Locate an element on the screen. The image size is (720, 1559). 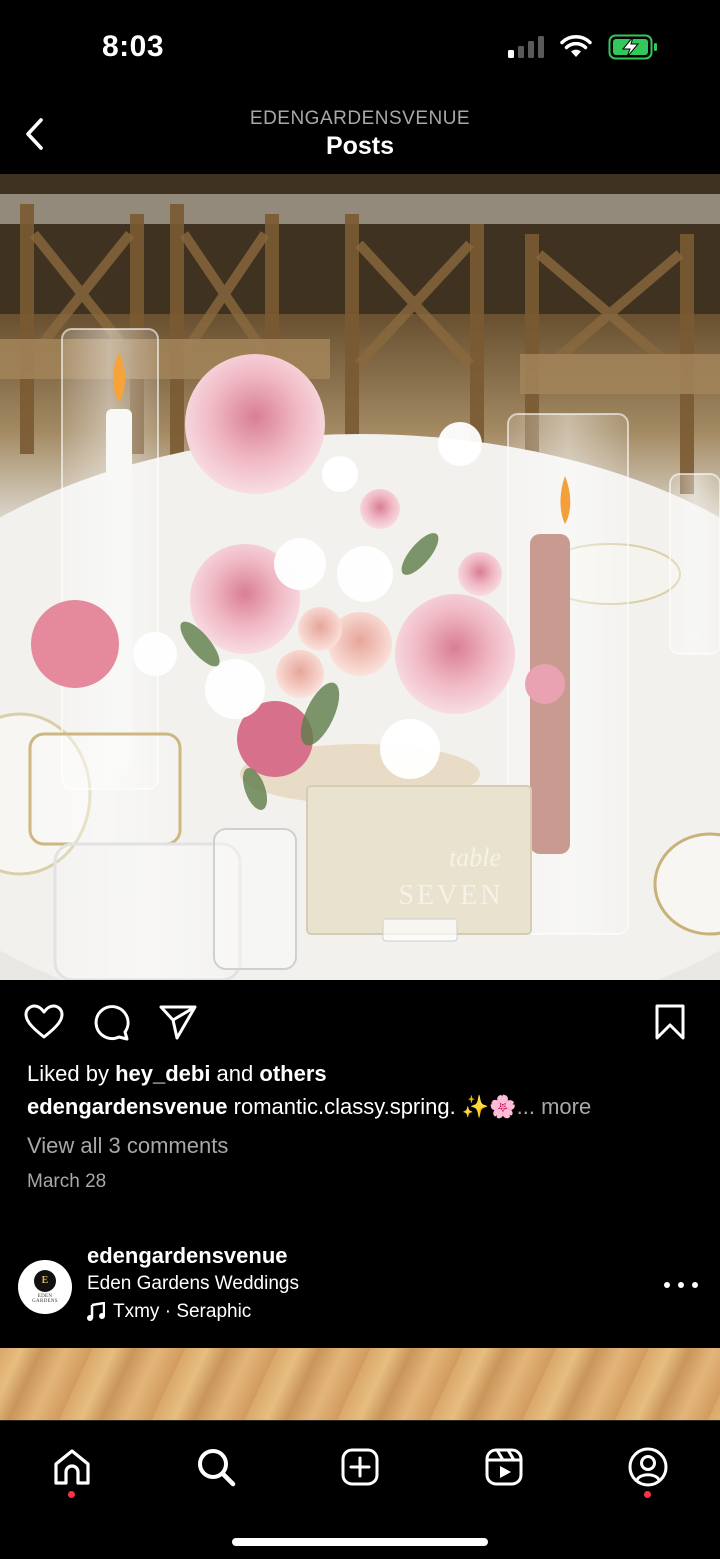
caption-more-link: ... more is located at coordinates (554, 1106).